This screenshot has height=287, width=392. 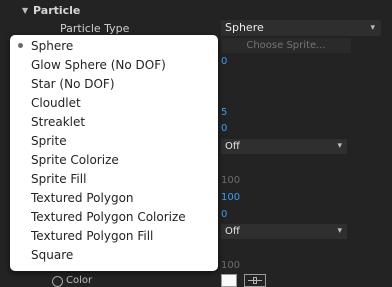 I want to click on selected-dot-icon, so click(x=20, y=45).